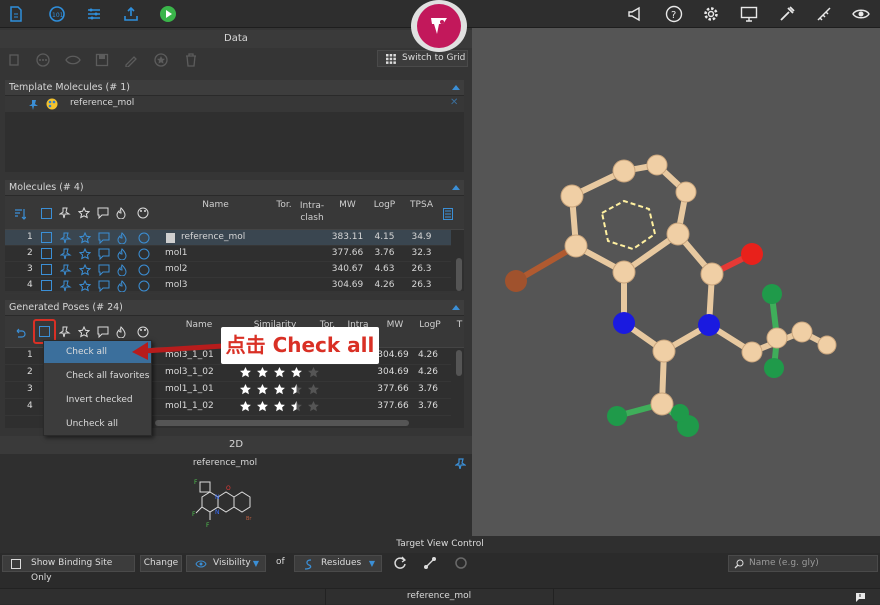 The height and width of the screenshot is (605, 880). Describe the element at coordinates (421, 205) in the screenshot. I see `col-tpsa: TPSA` at that location.